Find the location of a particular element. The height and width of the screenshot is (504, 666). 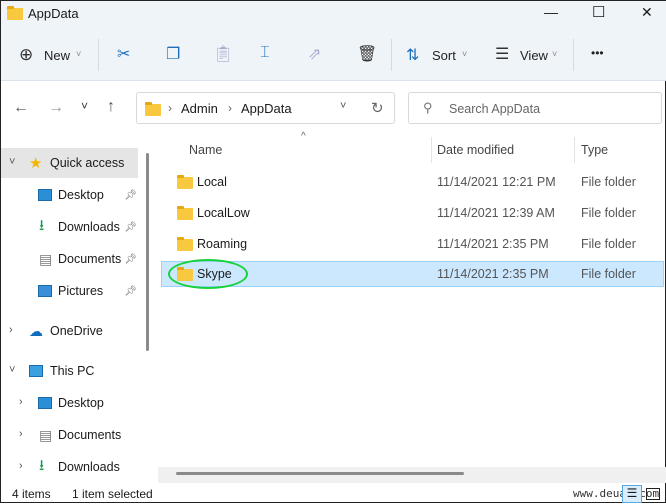

sidebar-item-quick-access: ˅ ★ Quick access is located at coordinates (69, 163).